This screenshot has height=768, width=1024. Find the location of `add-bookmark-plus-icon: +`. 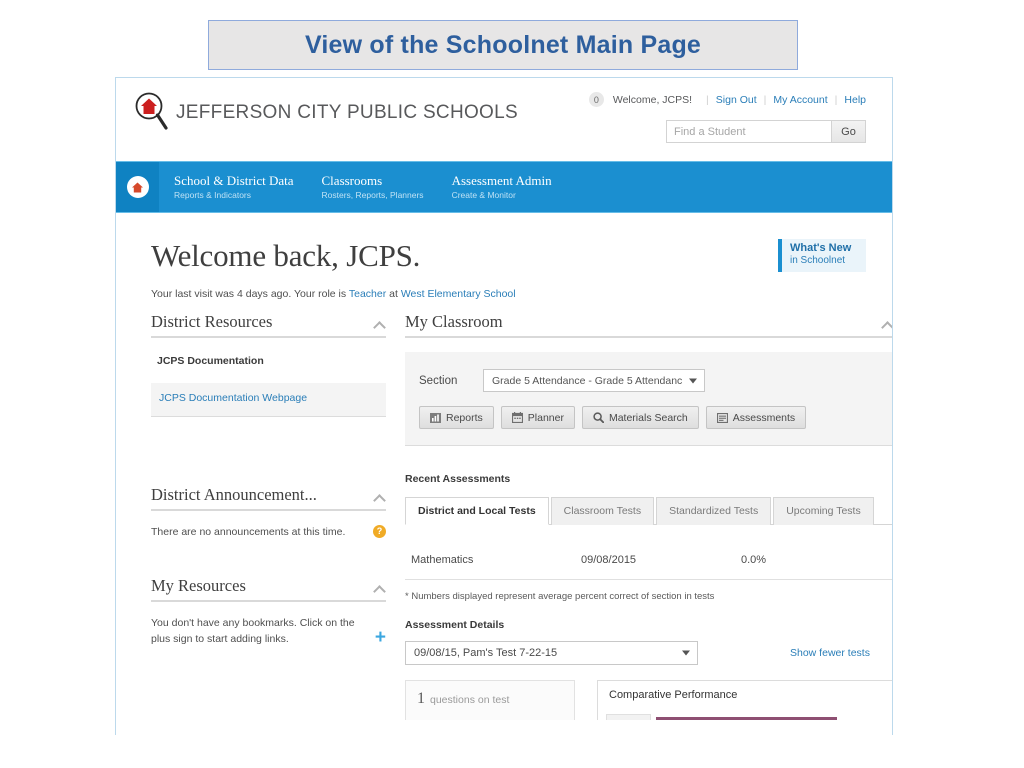

add-bookmark-plus-icon: + is located at coordinates (380, 637).